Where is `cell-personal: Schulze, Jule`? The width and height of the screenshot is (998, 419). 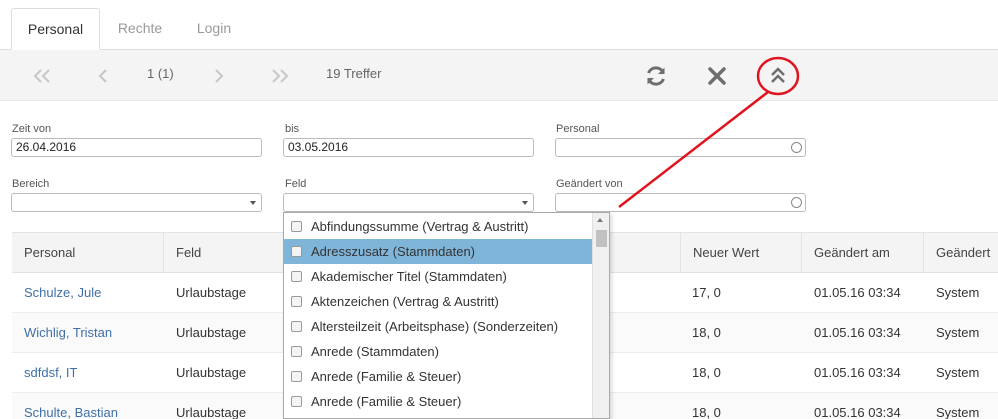
cell-personal: Schulze, Jule is located at coordinates (88, 293).